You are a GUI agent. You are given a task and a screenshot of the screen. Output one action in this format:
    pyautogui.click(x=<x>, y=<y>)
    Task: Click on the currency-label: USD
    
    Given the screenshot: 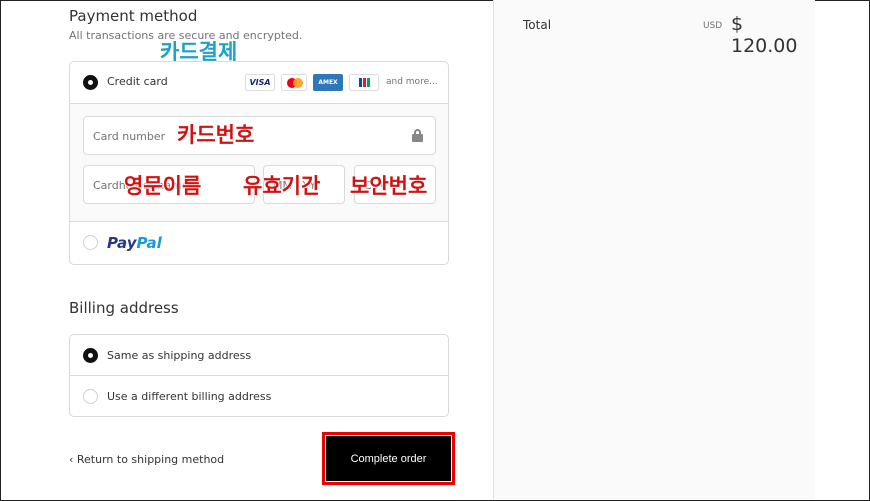 What is the action you would take?
    pyautogui.click(x=713, y=26)
    